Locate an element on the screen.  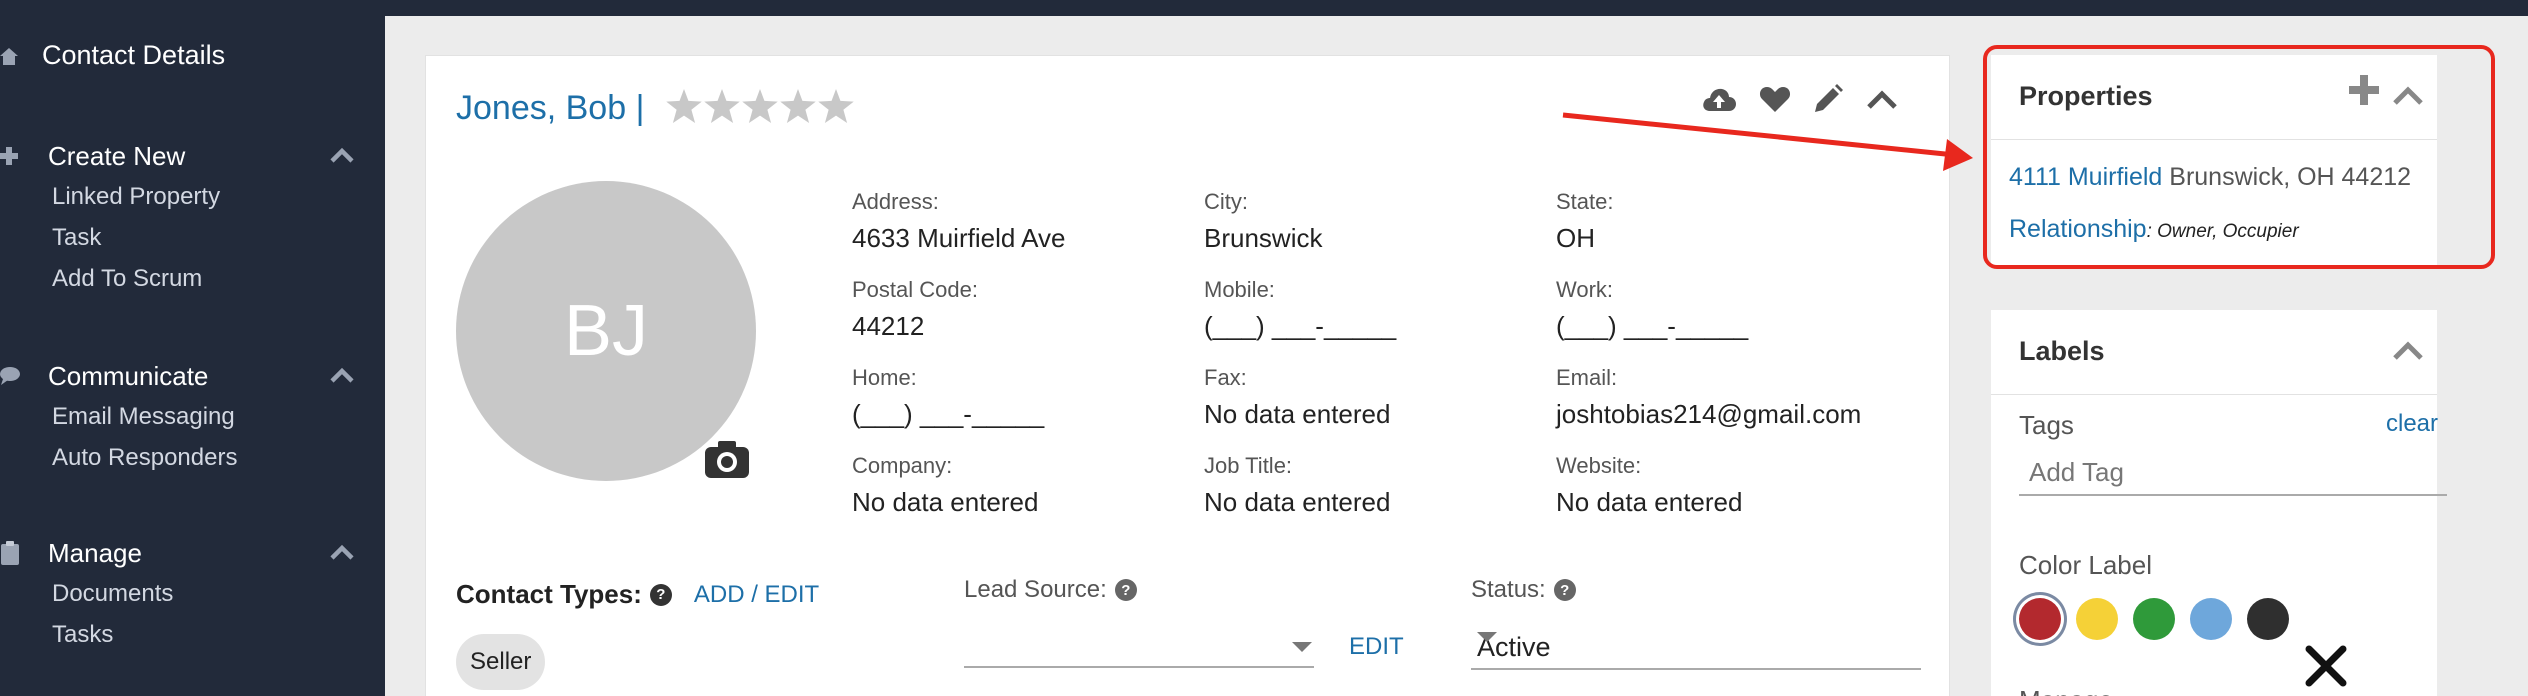
status-label-row: Status: ? is located at coordinates (1523, 590).